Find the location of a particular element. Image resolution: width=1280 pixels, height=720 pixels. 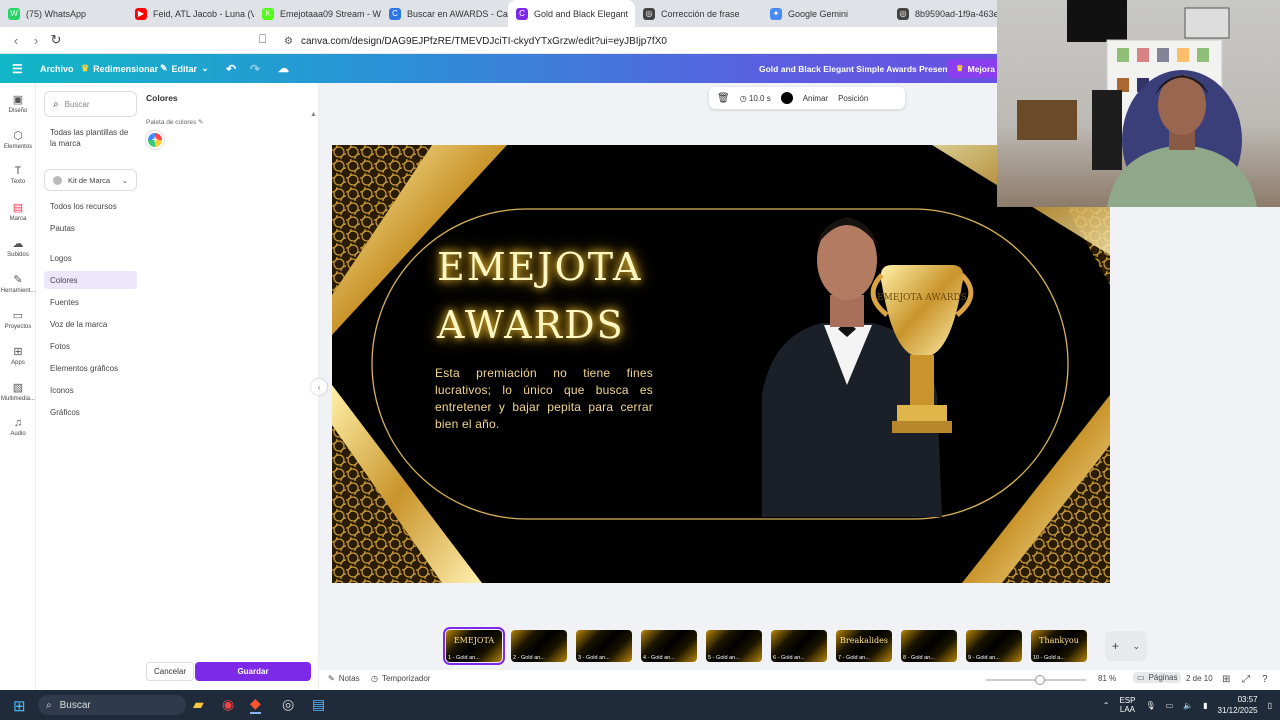

editar-button: ✎ Editar ⌄ is located at coordinates (184, 68).